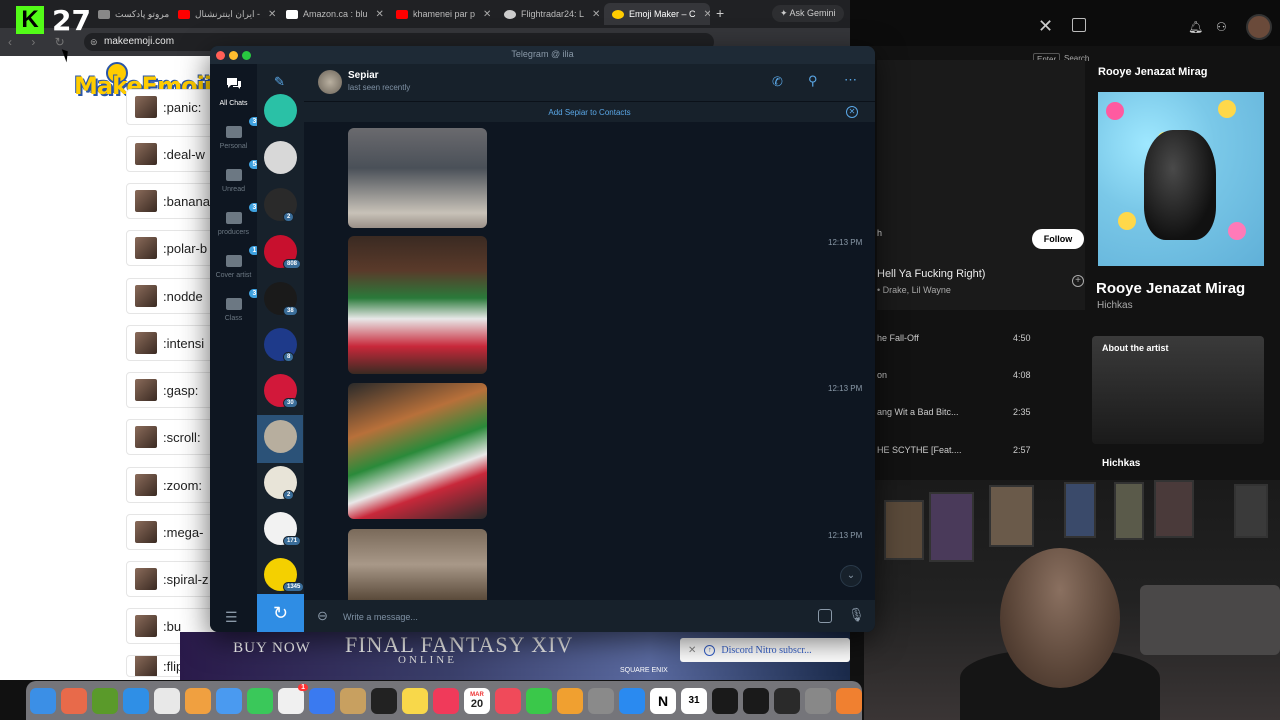  What do you see at coordinates (1221, 27) in the screenshot?
I see `friends-icon: ⚇` at bounding box center [1221, 27].